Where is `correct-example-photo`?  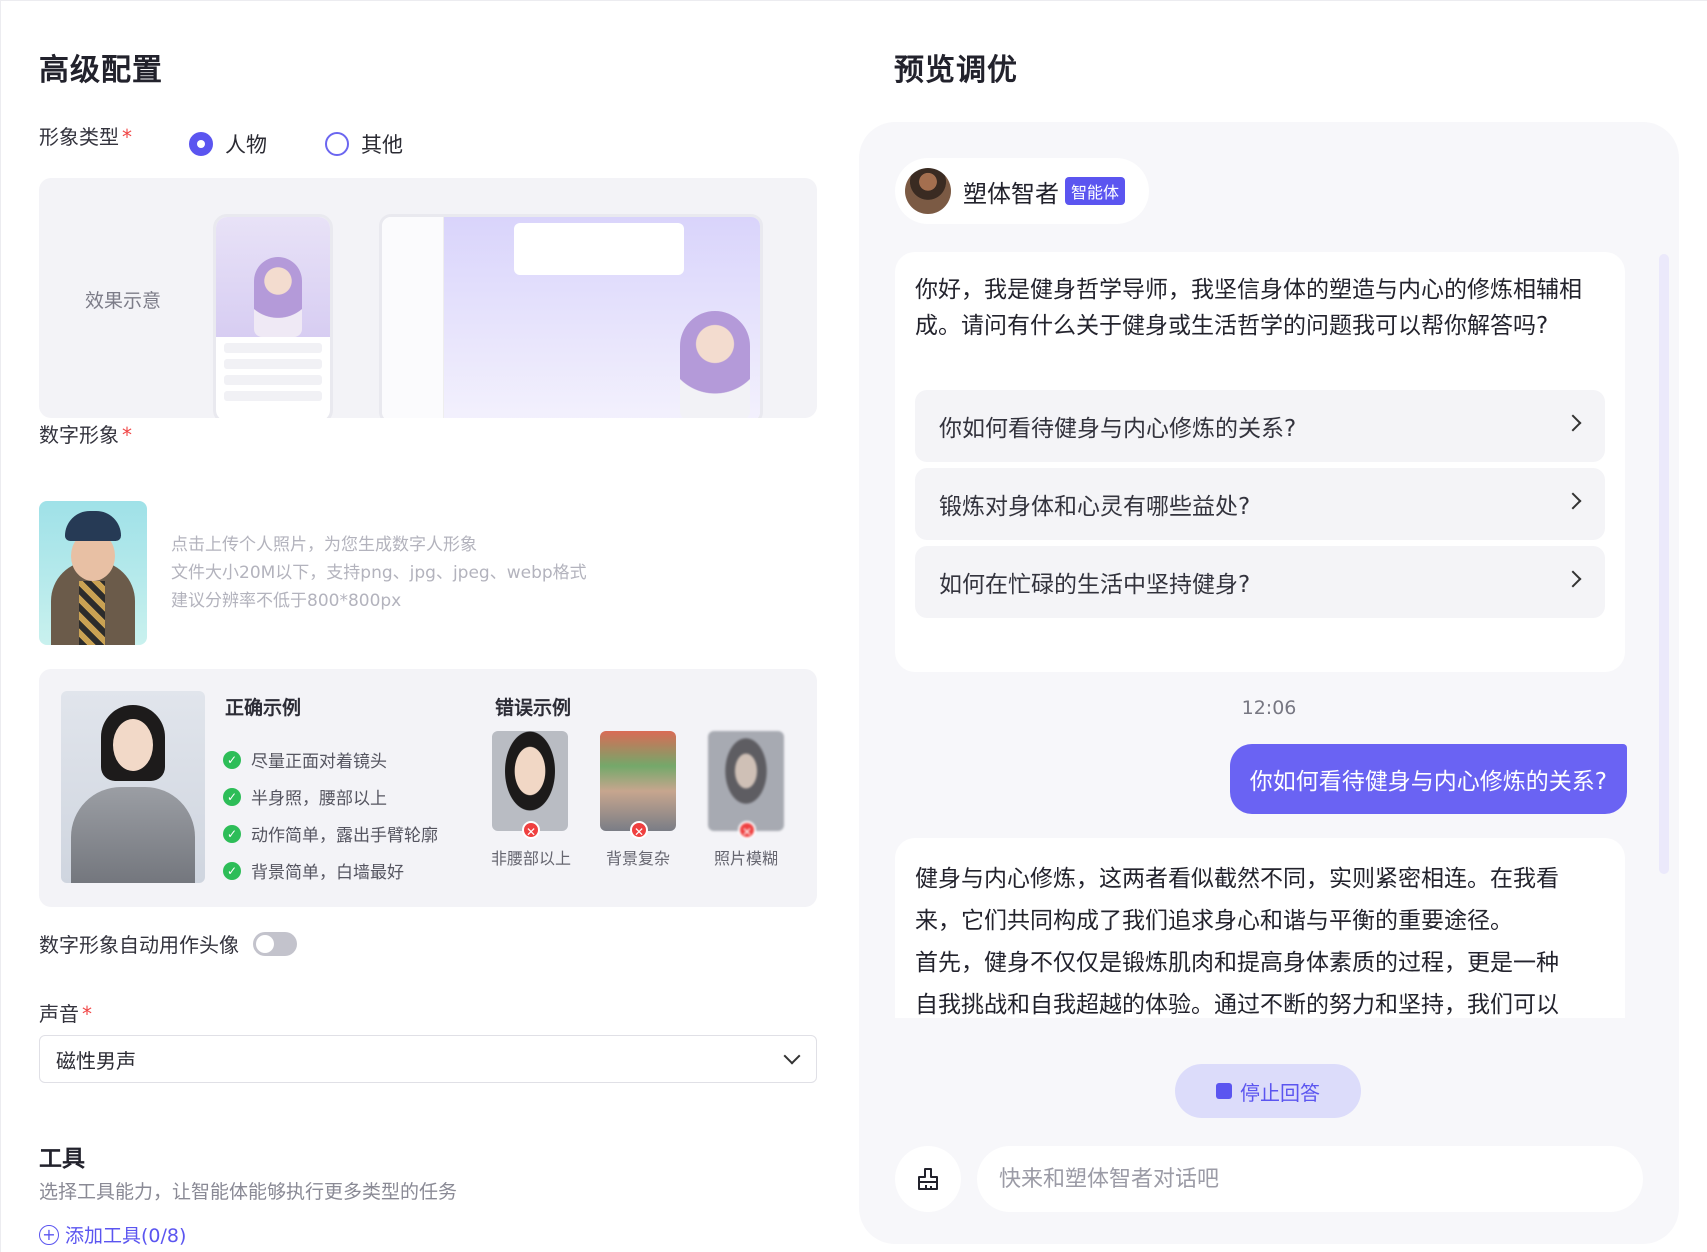 correct-example-photo is located at coordinates (133, 787).